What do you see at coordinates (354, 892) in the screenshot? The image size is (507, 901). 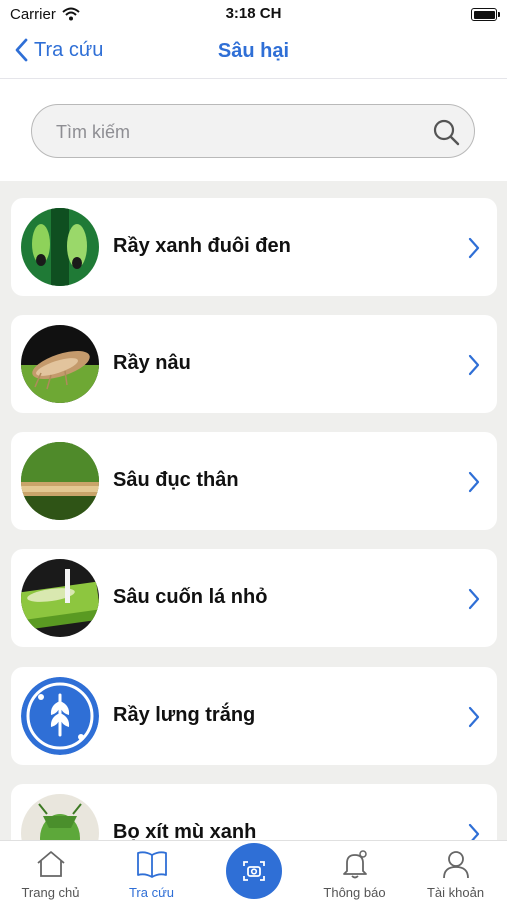 I see `tab-notifications-label: Thông báo` at bounding box center [354, 892].